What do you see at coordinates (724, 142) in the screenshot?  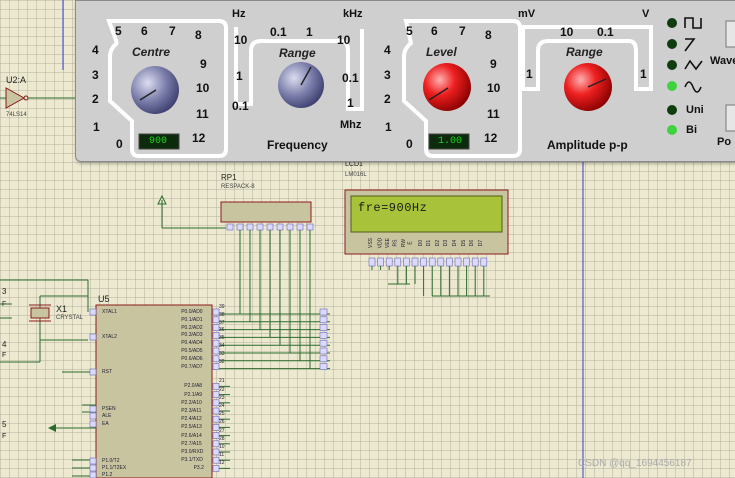 I see `polarity-label: Po` at bounding box center [724, 142].